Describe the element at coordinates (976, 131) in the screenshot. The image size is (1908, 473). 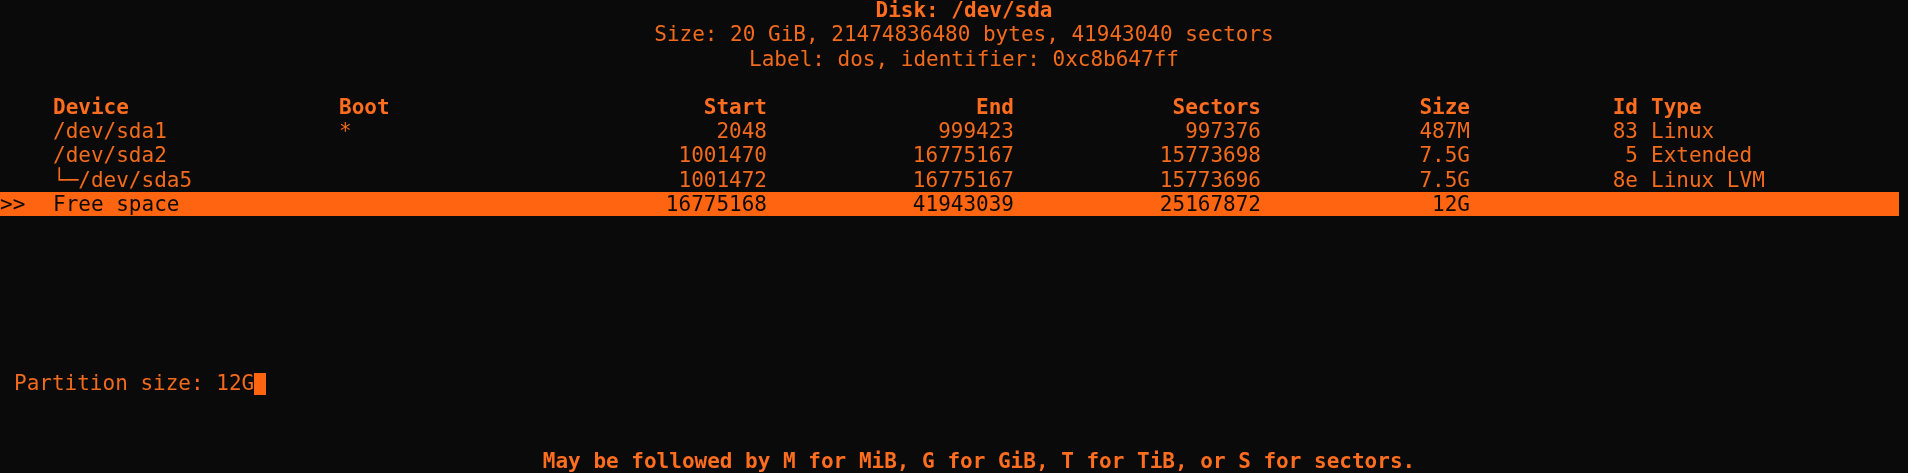
I see `table-cell: 999423` at that location.